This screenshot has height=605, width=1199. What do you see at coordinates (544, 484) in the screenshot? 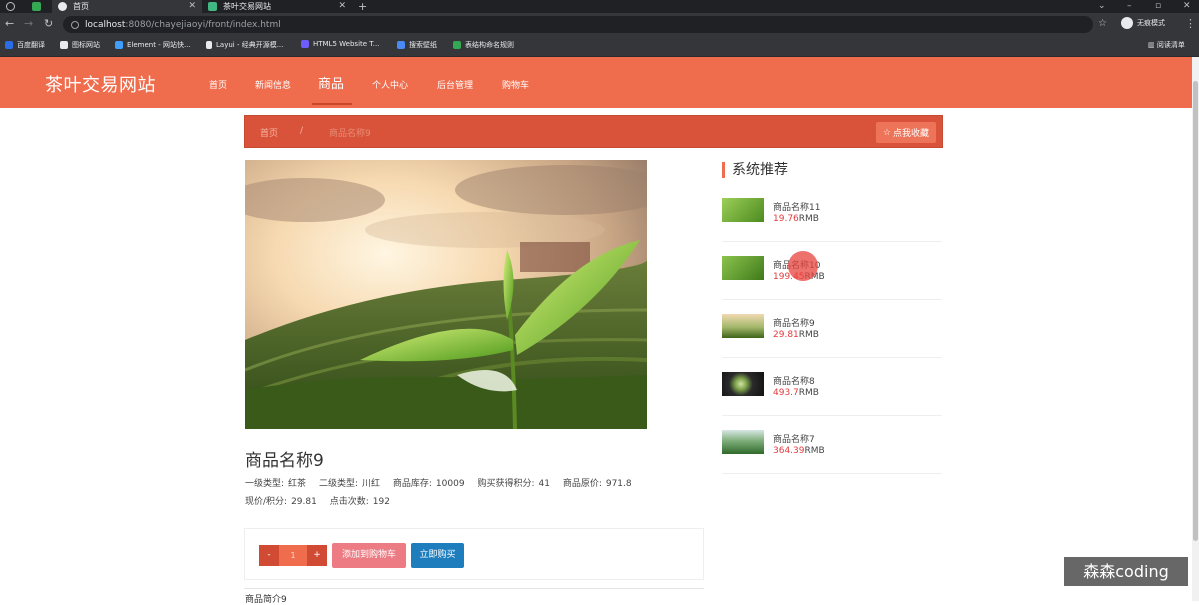
I see `meta-value: 41` at bounding box center [544, 484].